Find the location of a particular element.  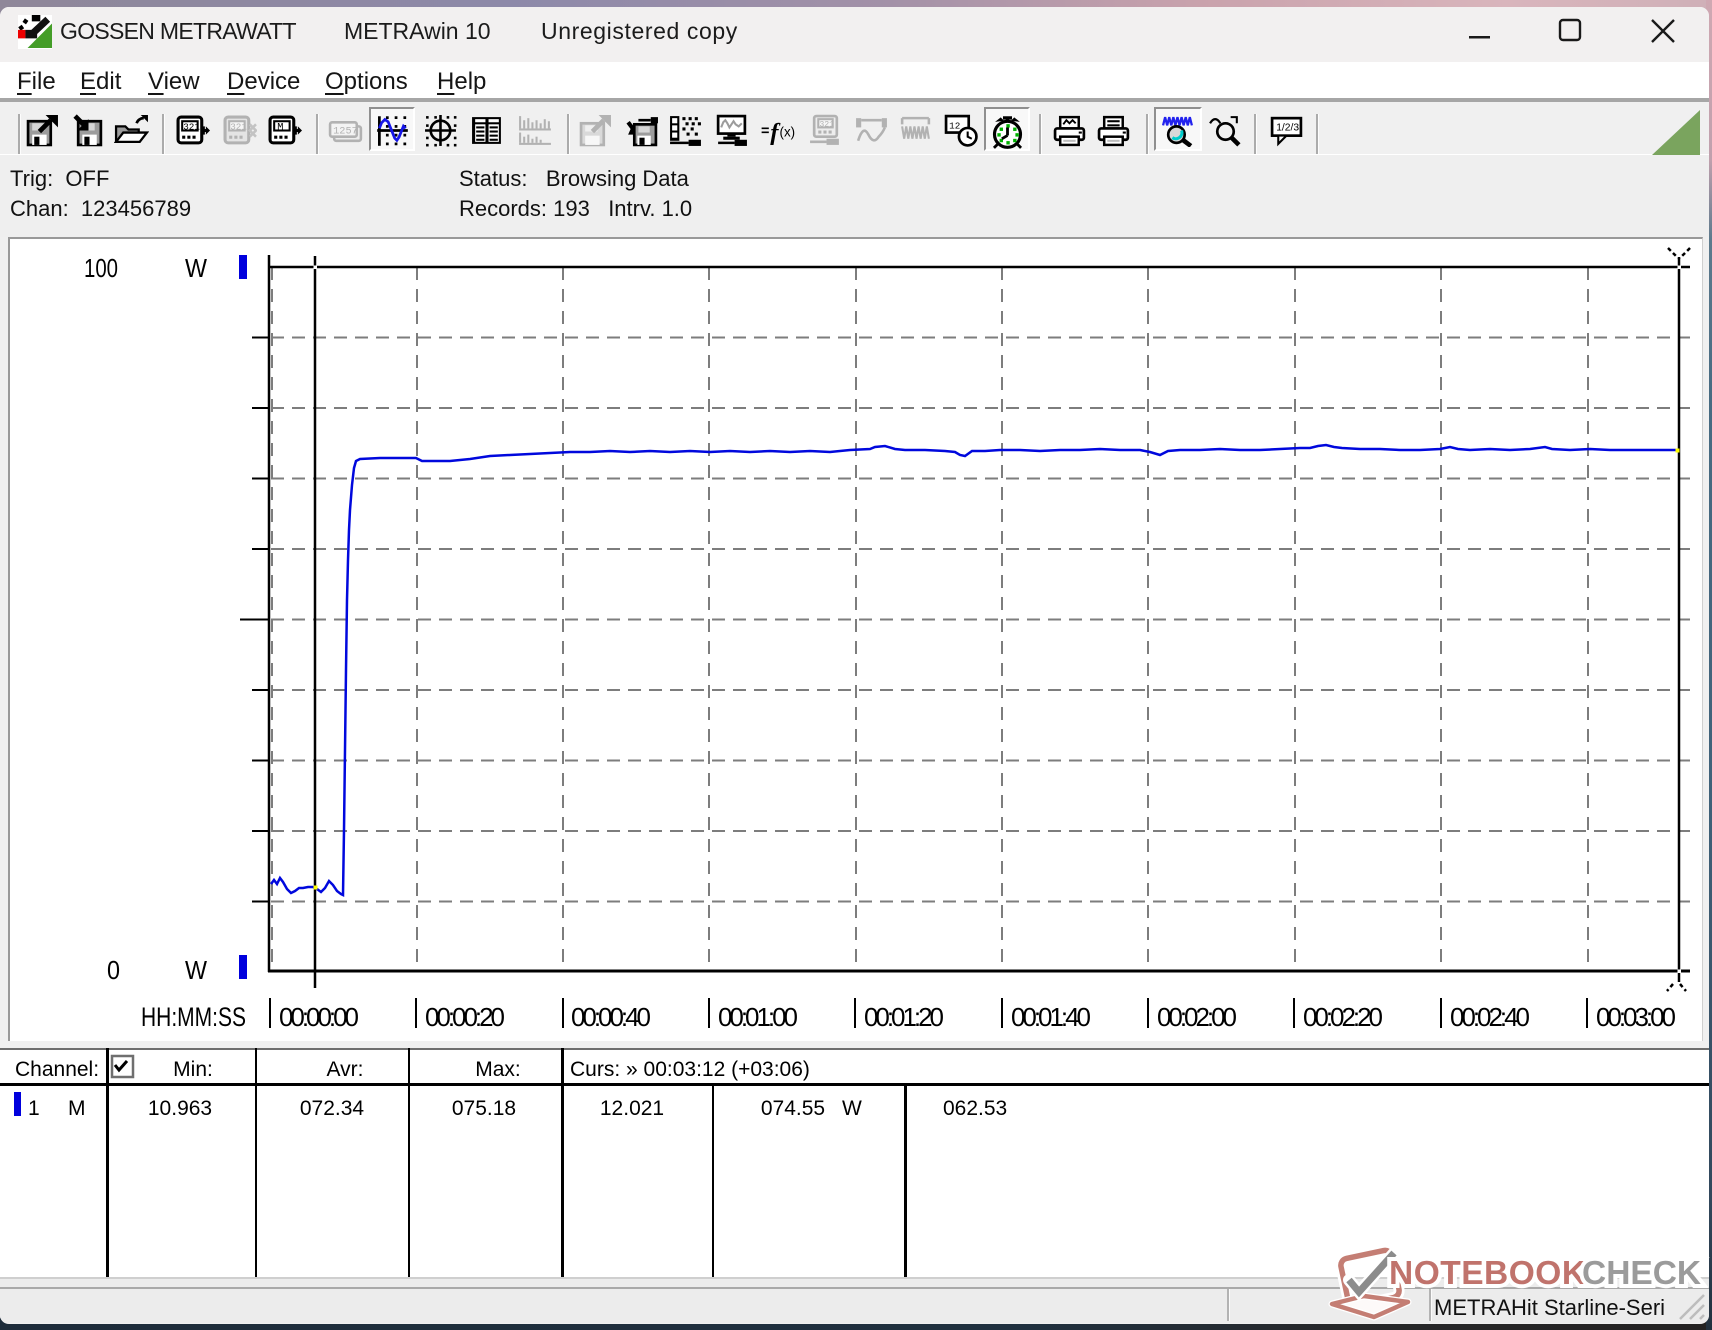

svg-text: Channel: is located at coordinates (57, 1069).